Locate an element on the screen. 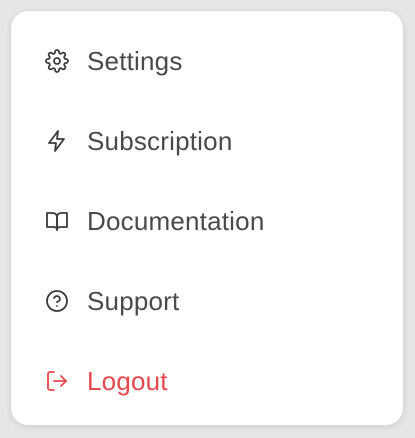  menu-item-label: Subscription is located at coordinates (160, 140).